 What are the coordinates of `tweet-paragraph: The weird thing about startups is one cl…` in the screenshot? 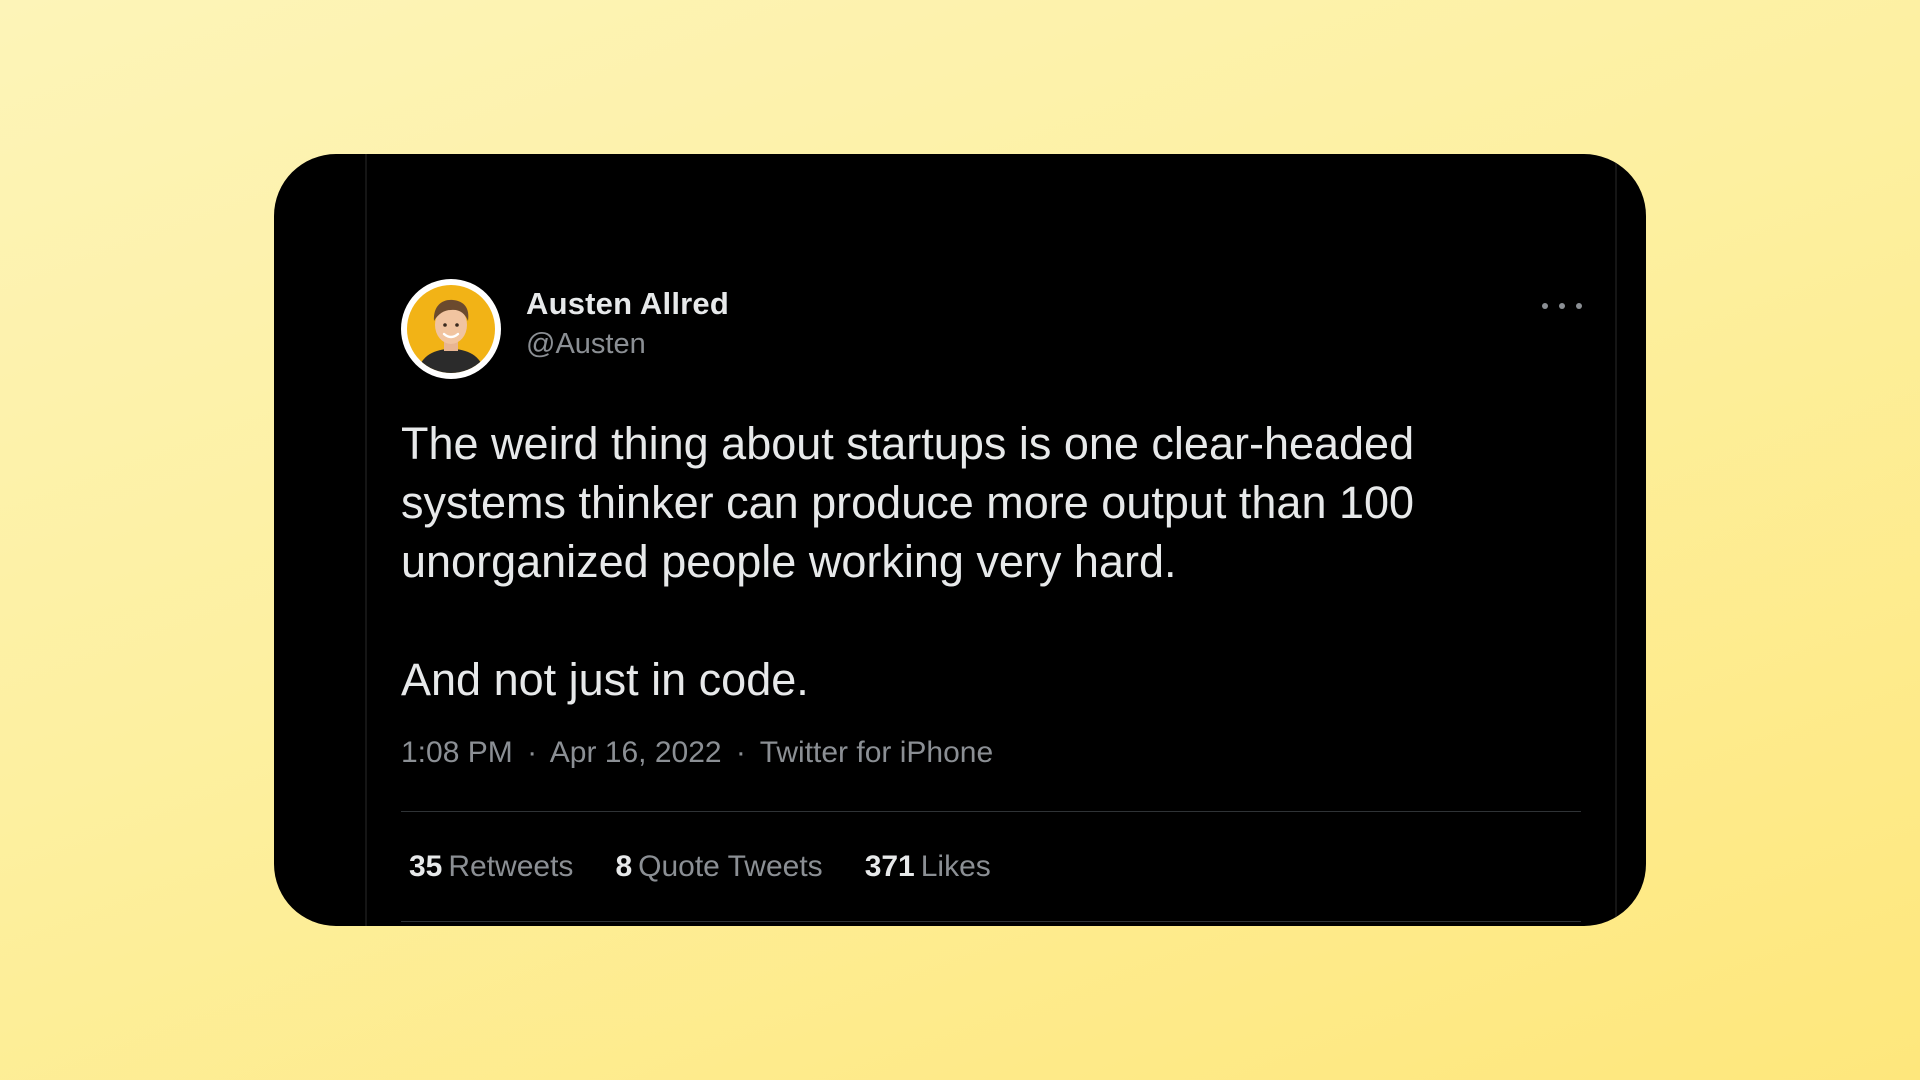 It's located at (908, 502).